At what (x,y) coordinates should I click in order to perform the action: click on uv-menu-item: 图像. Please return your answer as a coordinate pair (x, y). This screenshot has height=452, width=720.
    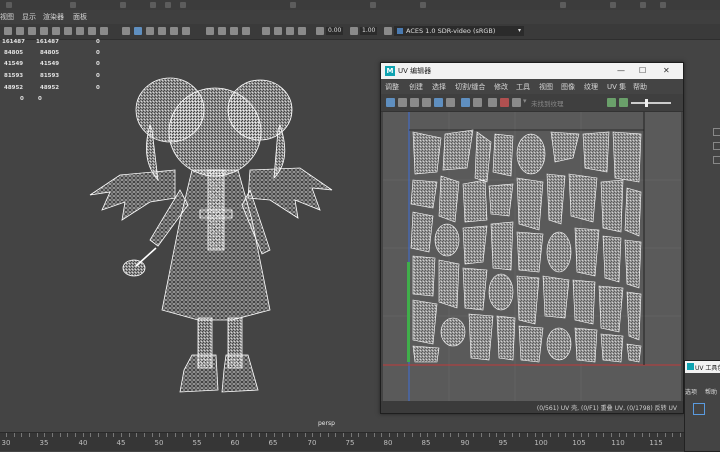
    Looking at the image, I should click on (568, 87).